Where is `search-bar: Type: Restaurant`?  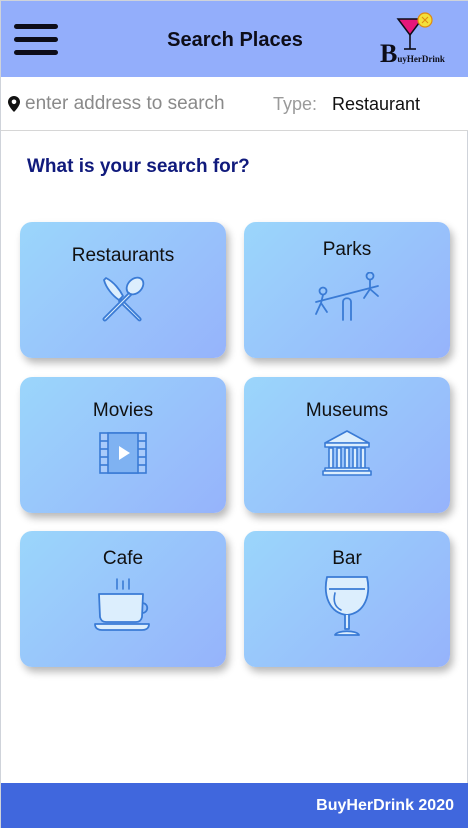
search-bar: Type: Restaurant is located at coordinates (234, 104).